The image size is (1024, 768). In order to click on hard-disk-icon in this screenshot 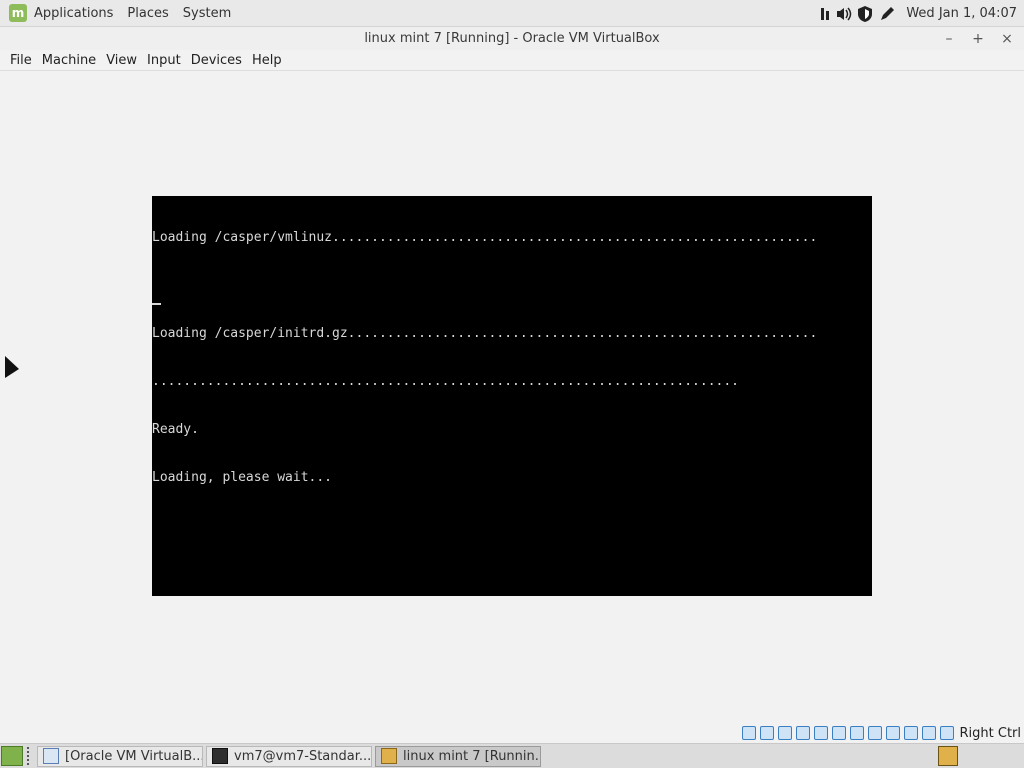, I will do `click(748, 733)`.